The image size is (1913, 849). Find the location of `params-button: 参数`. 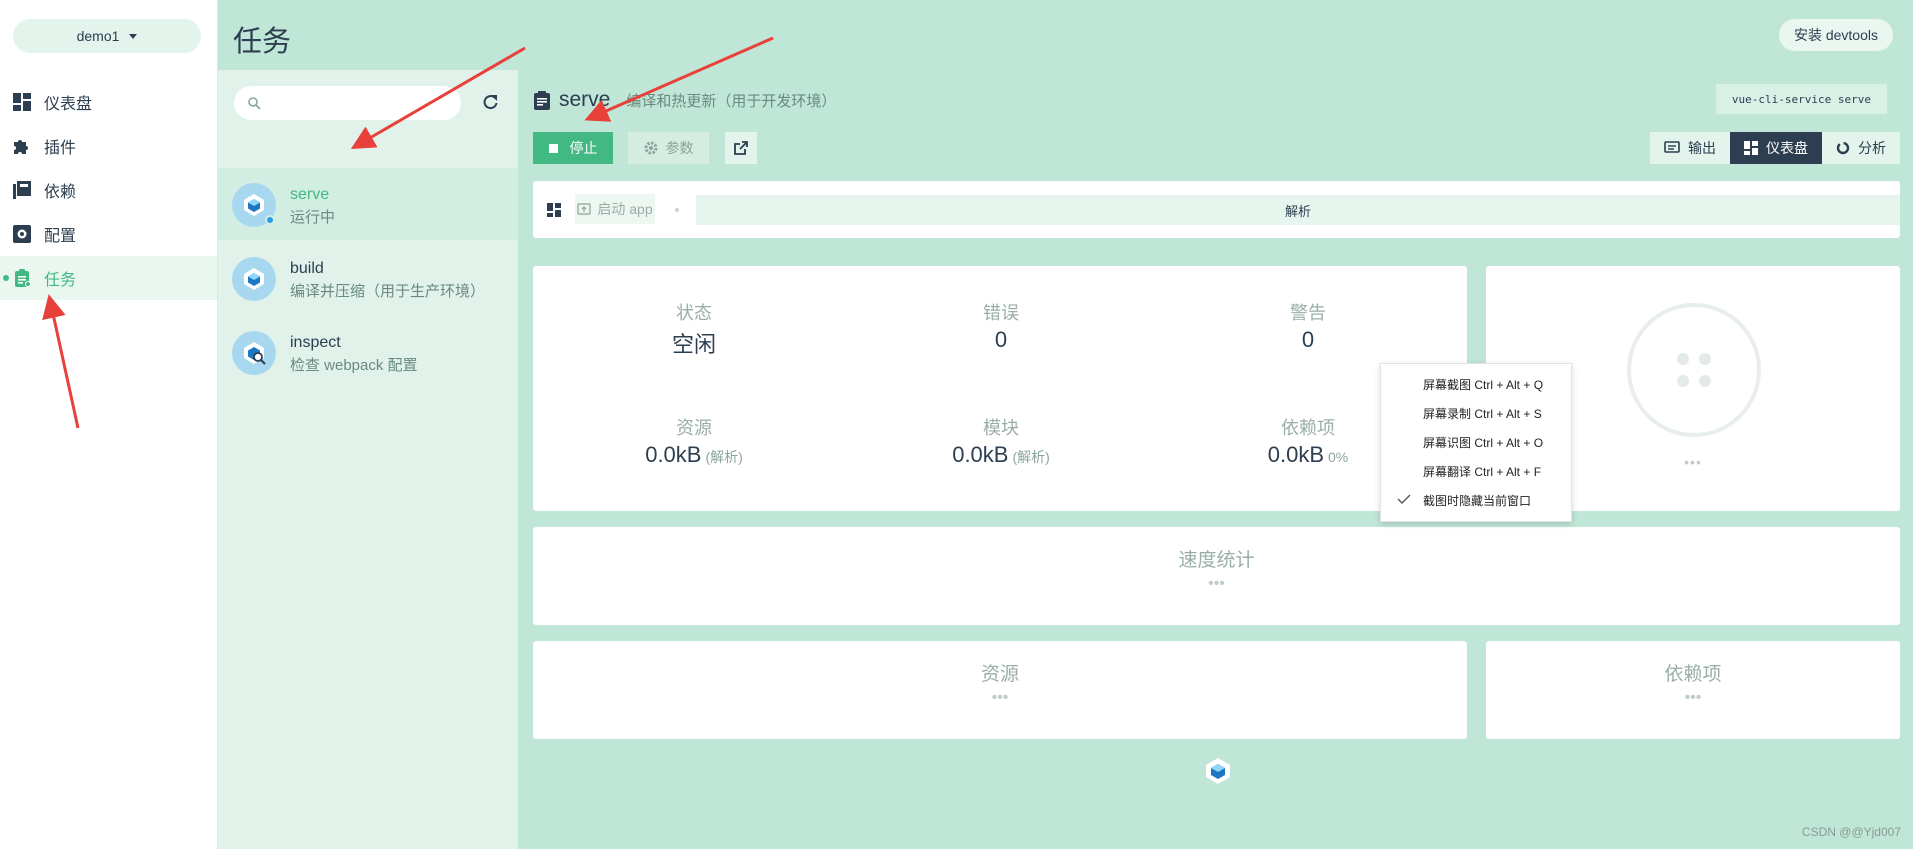

params-button: 参数 is located at coordinates (668, 148).